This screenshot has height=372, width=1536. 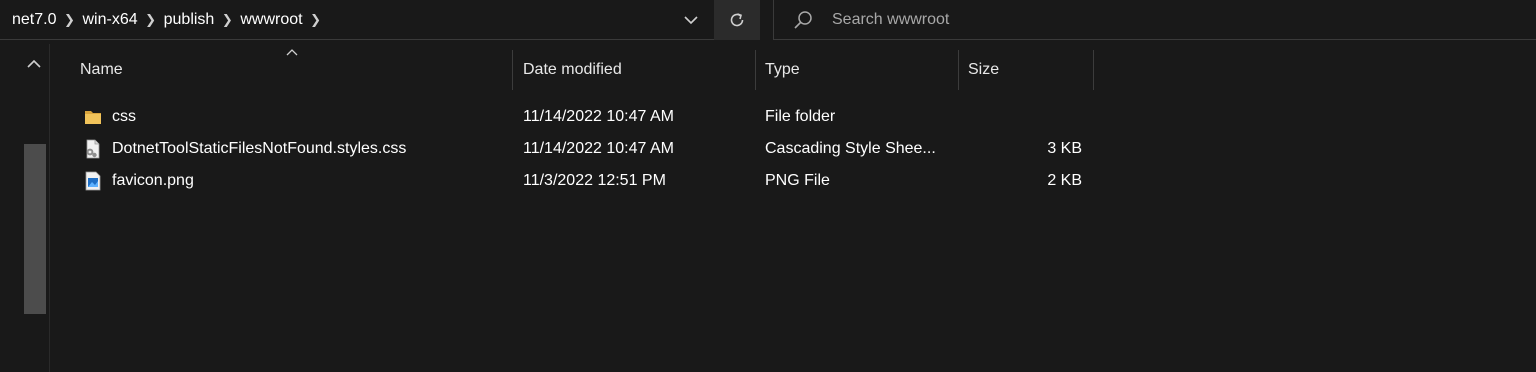 I want to click on refresh-button, so click(x=737, y=20).